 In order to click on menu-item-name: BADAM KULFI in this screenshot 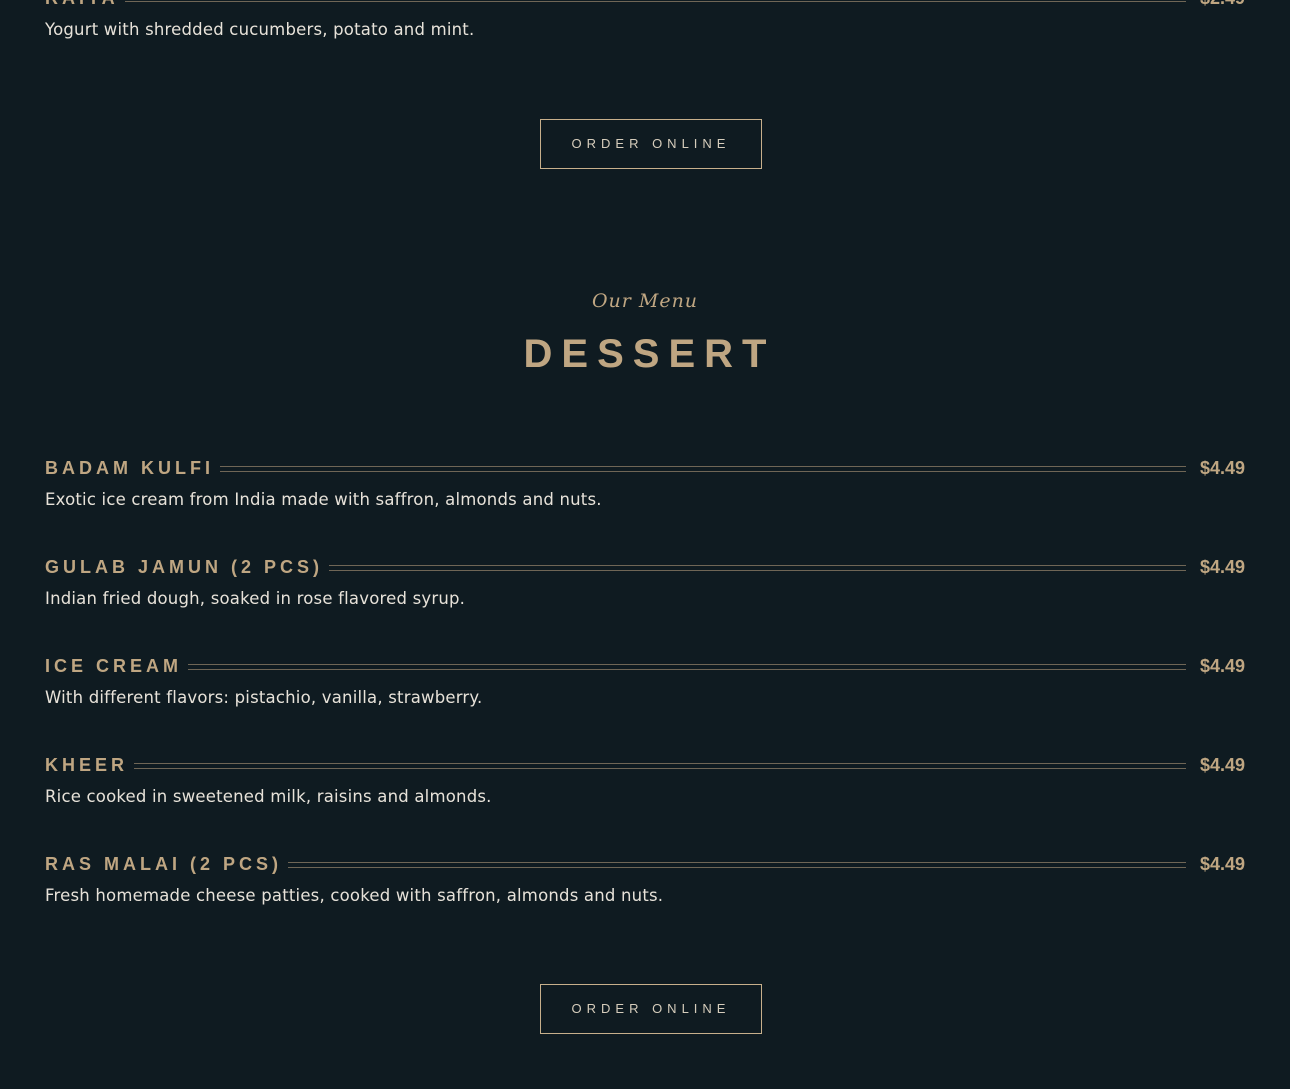, I will do `click(129, 467)`.